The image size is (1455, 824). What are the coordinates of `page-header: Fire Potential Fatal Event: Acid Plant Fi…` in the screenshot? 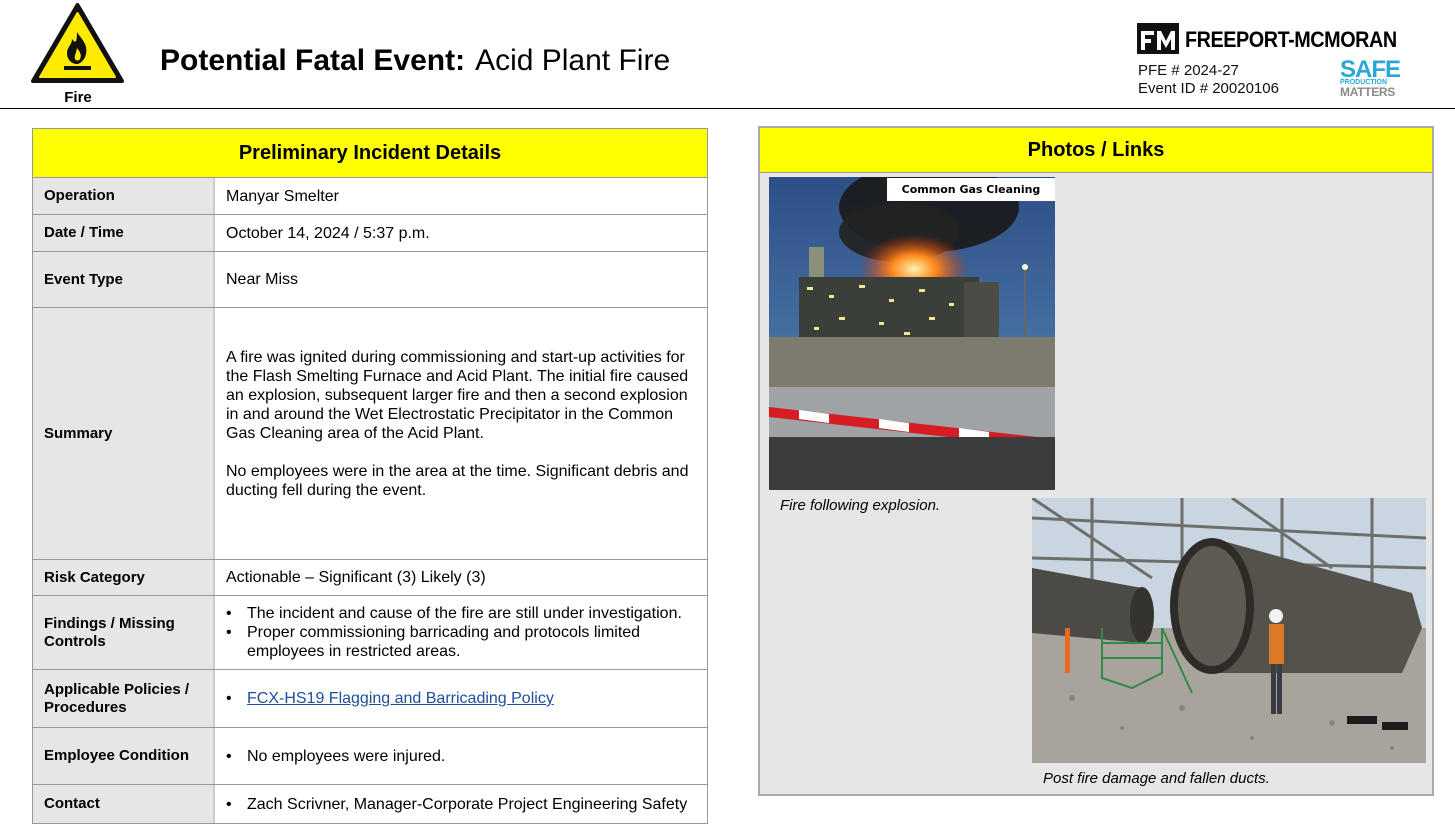 It's located at (727, 54).